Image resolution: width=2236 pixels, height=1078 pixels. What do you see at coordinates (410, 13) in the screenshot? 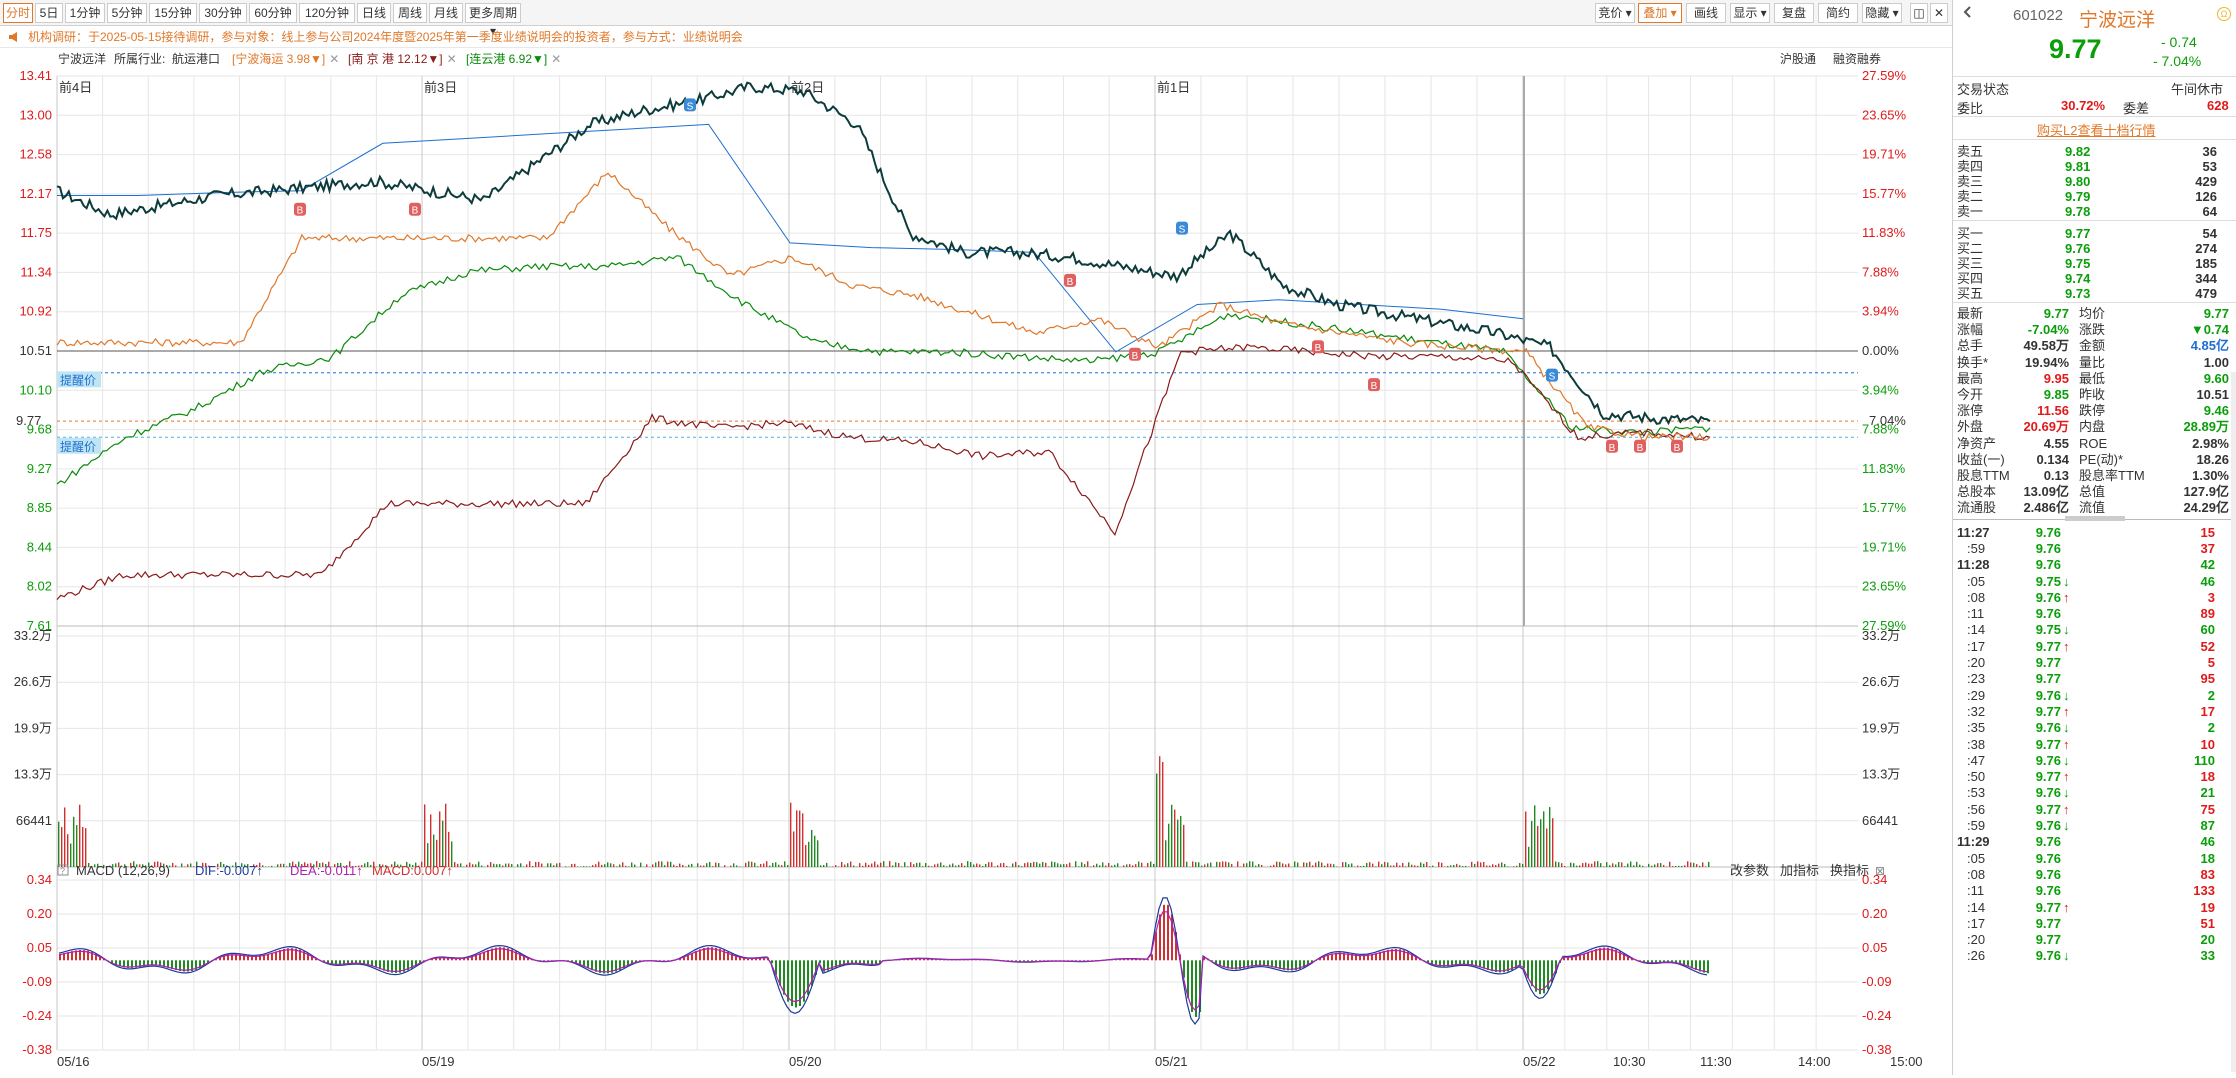
I see `period-tab-9: 周线` at bounding box center [410, 13].